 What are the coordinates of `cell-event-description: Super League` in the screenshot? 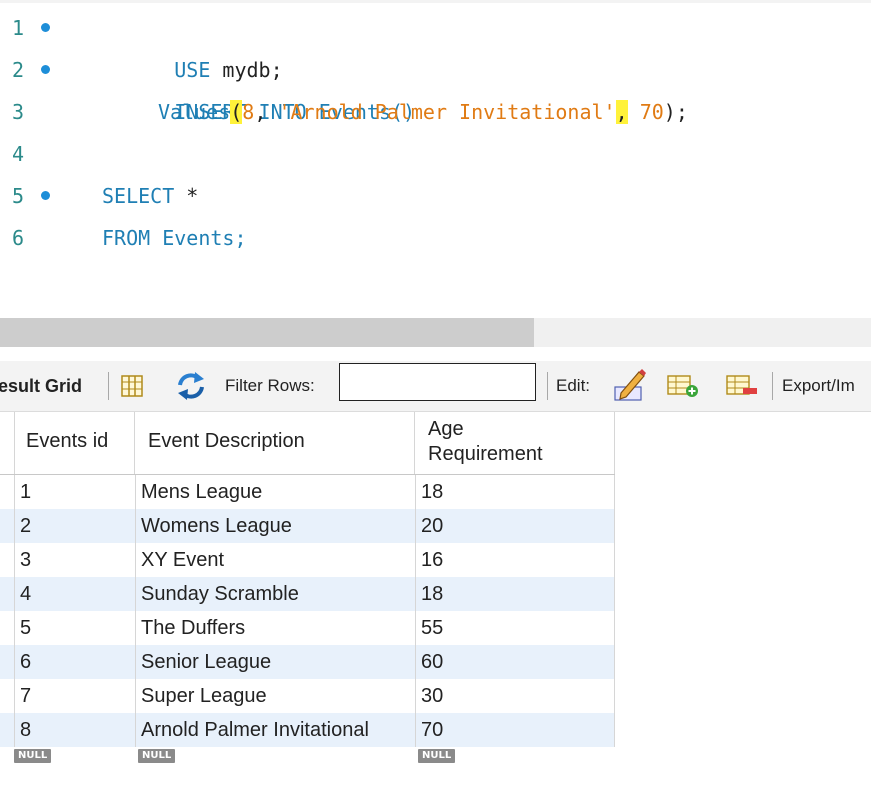 It's located at (204, 696).